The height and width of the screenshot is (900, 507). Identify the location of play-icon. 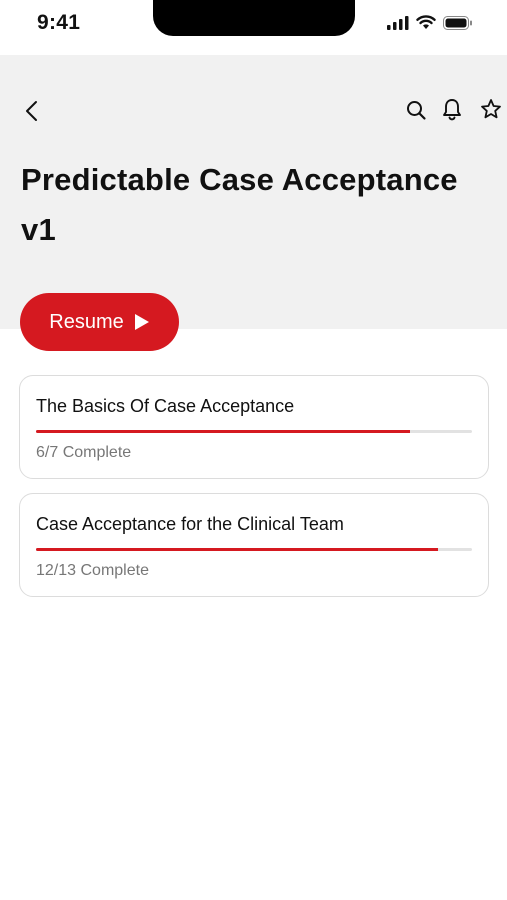
(141, 322).